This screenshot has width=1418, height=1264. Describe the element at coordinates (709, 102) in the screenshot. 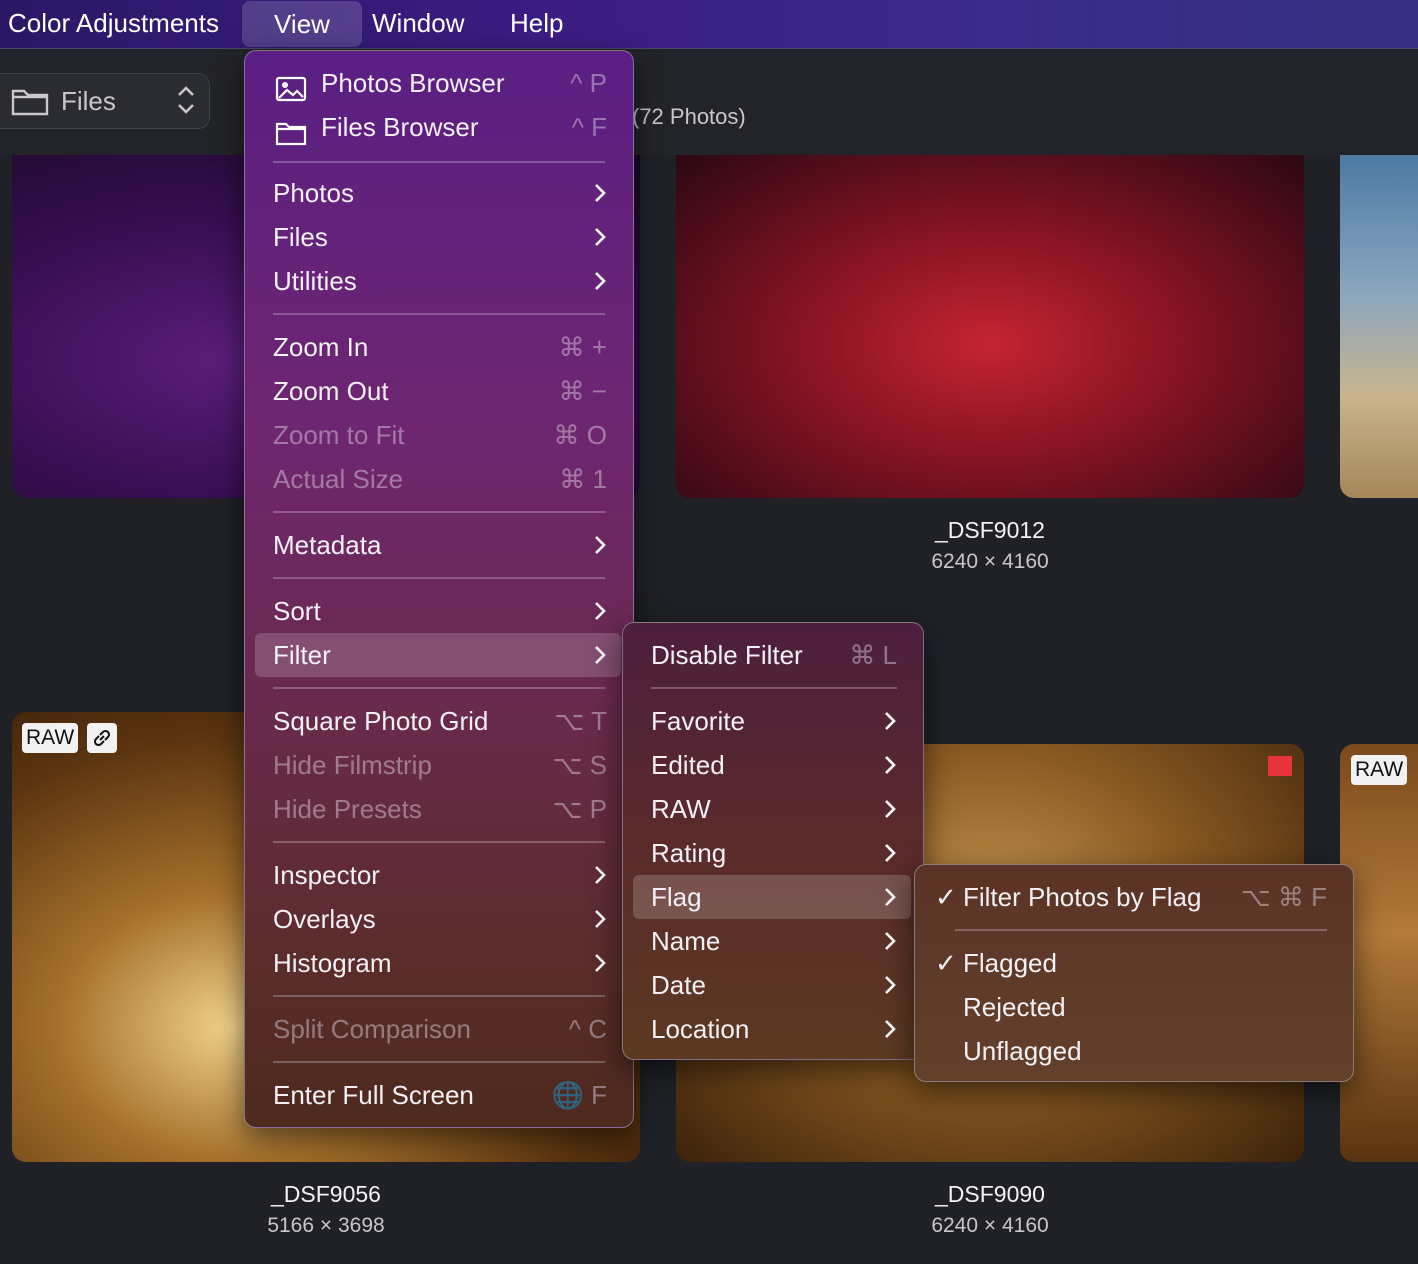

I see `toolbar: Files (72 Photos)` at that location.